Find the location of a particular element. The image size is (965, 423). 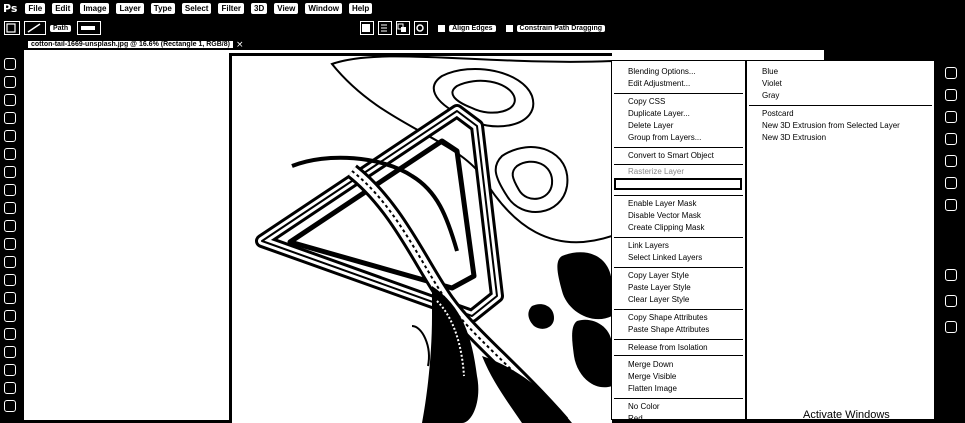

menu-item-violet: Violet is located at coordinates (772, 83).